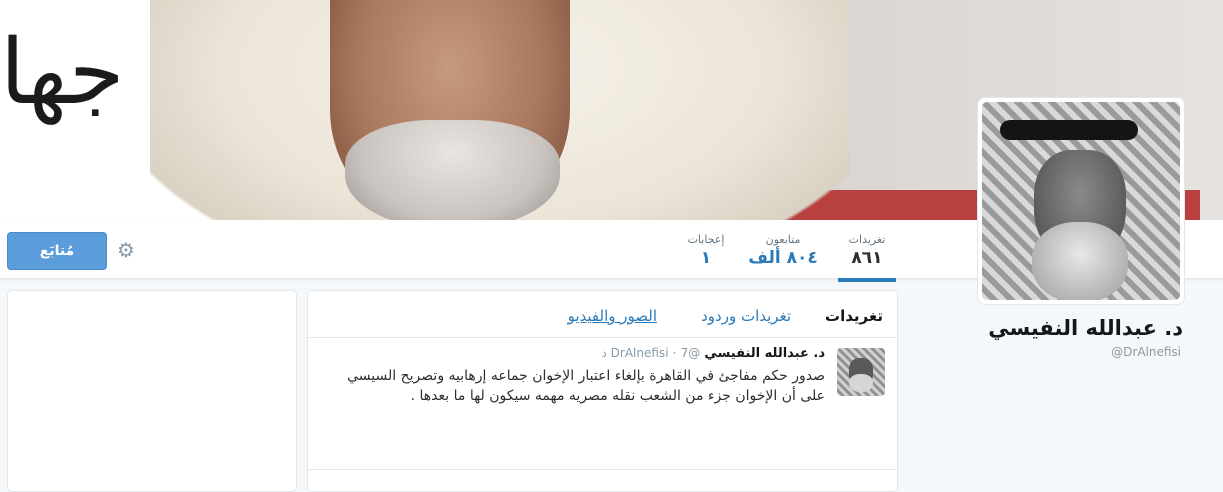  I want to click on tweet-header: د. عبدالله النفيسي @DrAlnefisi · 7 د, so click(714, 353).